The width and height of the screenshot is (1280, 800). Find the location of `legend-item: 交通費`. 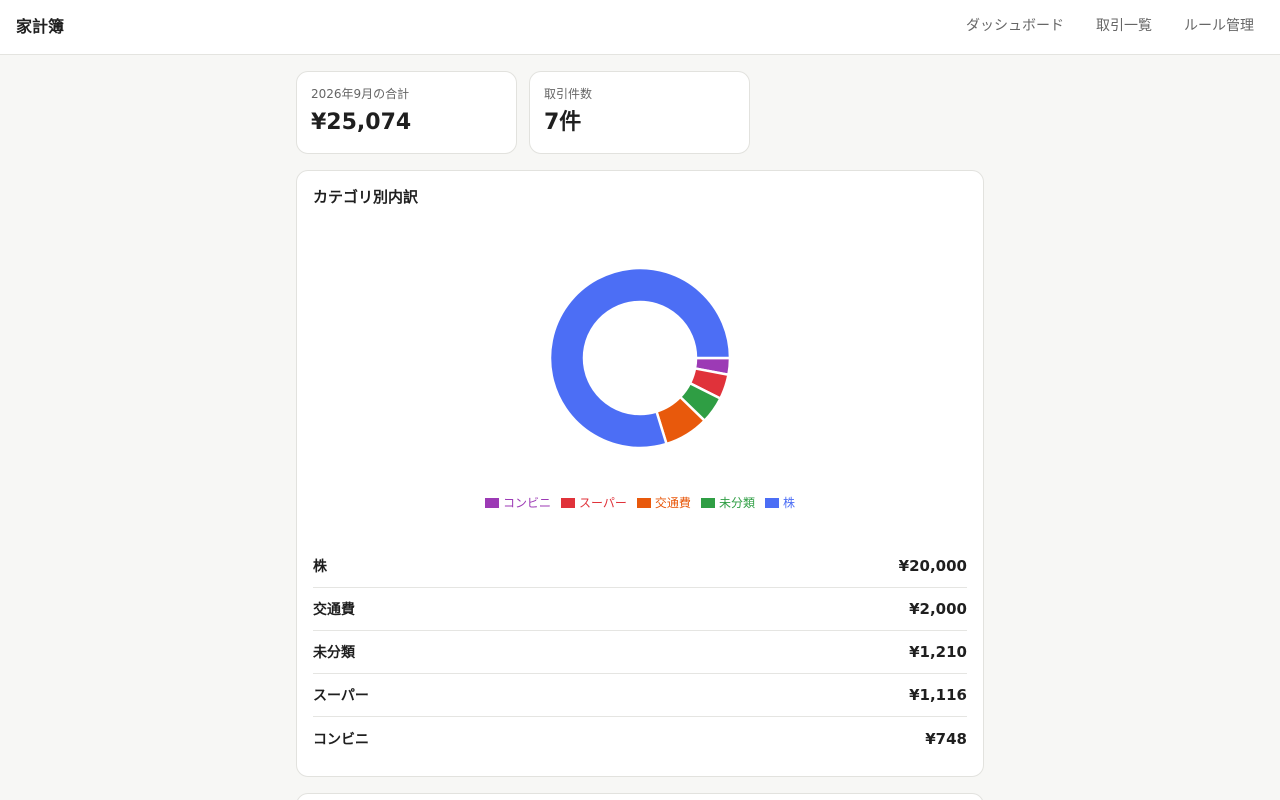

legend-item: 交通費 is located at coordinates (663, 503).